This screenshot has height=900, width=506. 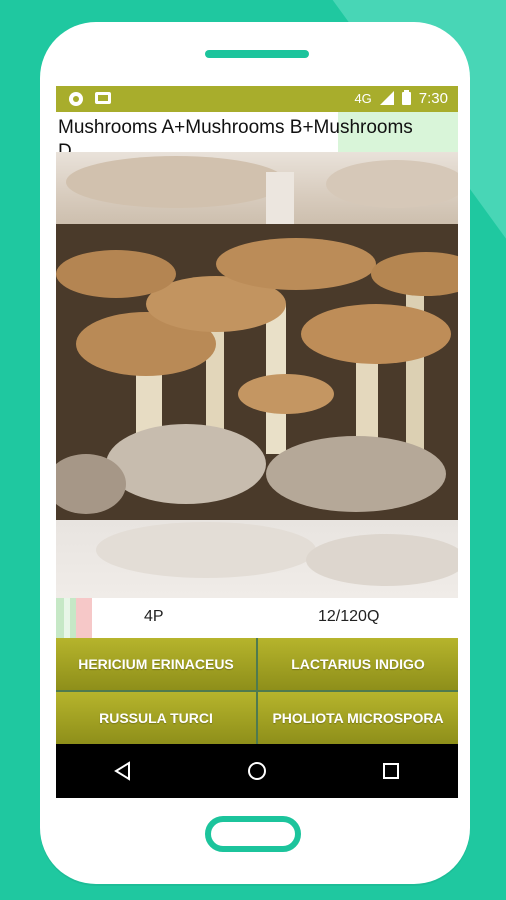 I want to click on image-top-faded, so click(x=257, y=188).